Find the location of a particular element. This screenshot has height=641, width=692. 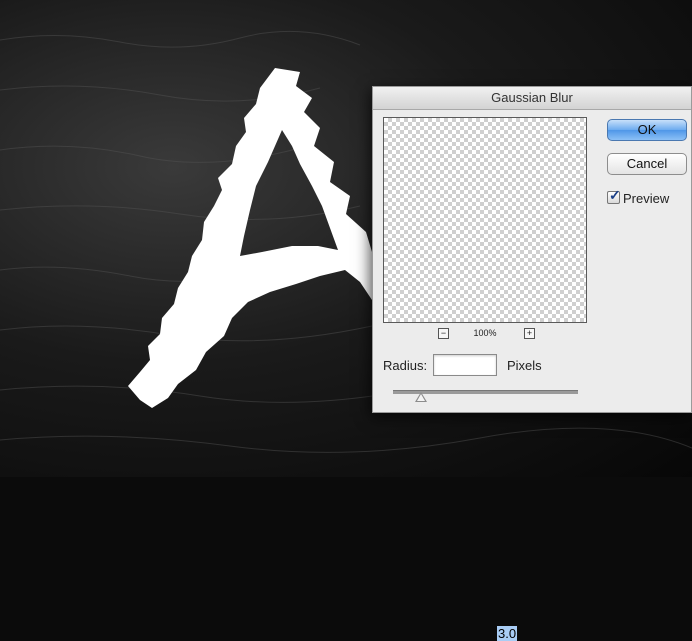

radius-label: Radius: is located at coordinates (405, 365).